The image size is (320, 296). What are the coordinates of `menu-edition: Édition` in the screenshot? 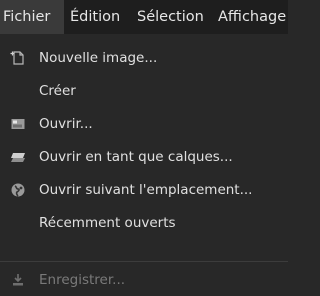 It's located at (99, 17).